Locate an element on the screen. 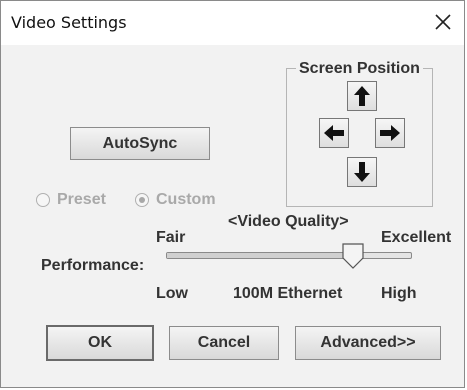 Image resolution: width=467 pixels, height=390 pixels. screen-position-title: Screen Position is located at coordinates (359, 69).